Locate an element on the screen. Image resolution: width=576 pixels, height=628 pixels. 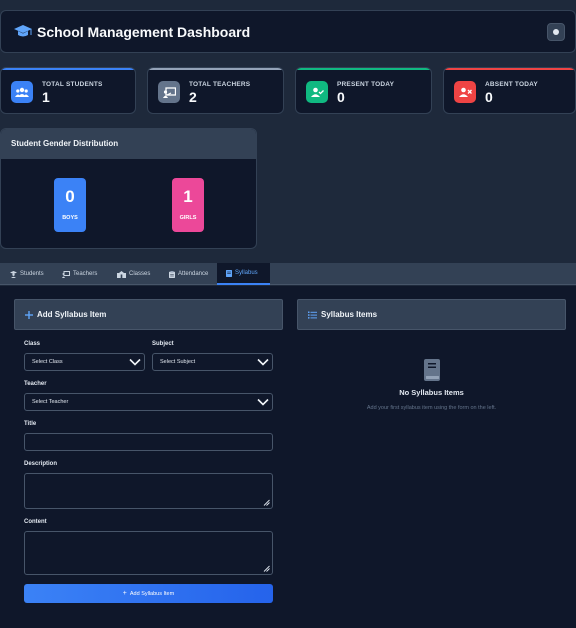
empty-state-title: No Syllabus Items is located at coordinates (431, 392).